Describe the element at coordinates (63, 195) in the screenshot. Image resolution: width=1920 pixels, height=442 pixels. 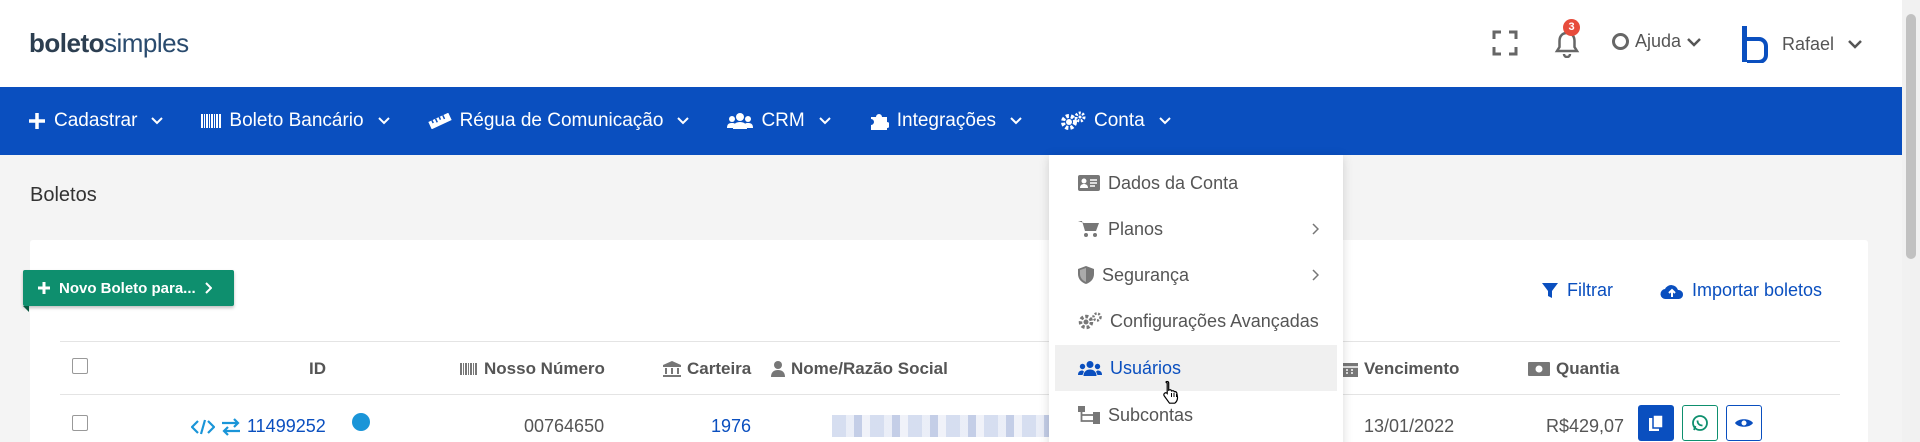
I see `page-title: Boletos` at that location.